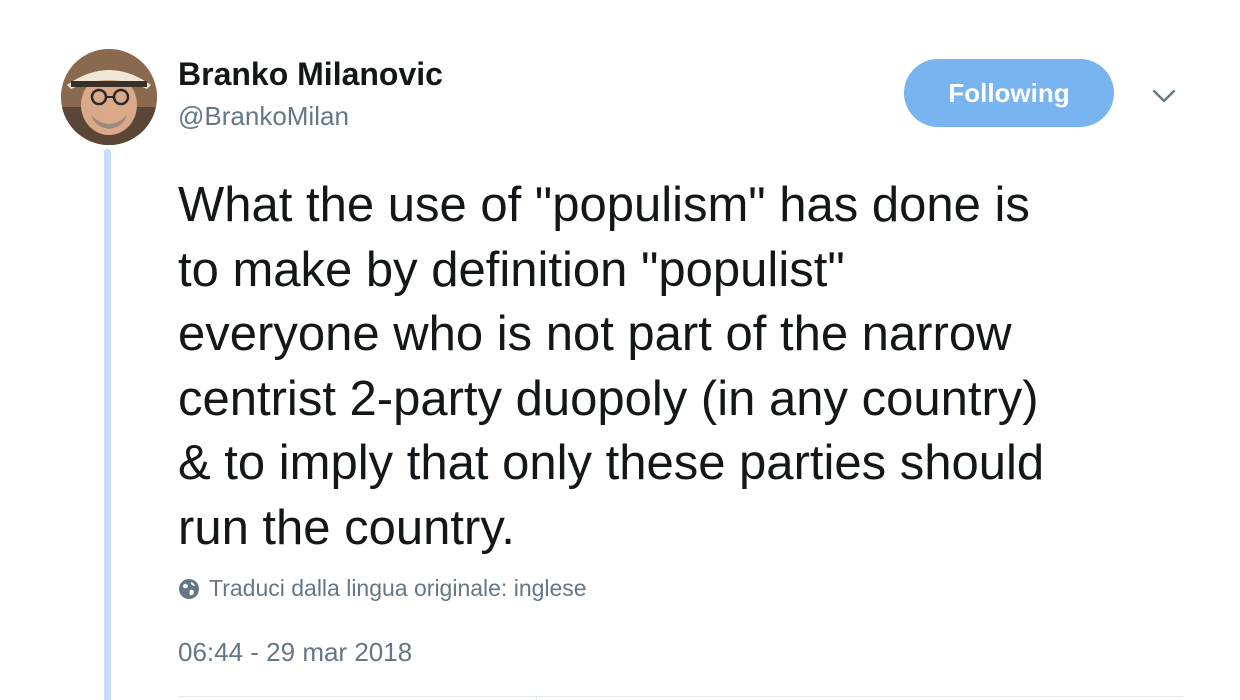 The image size is (1240, 700). I want to click on tweet-text-line: run the country., so click(346, 527).